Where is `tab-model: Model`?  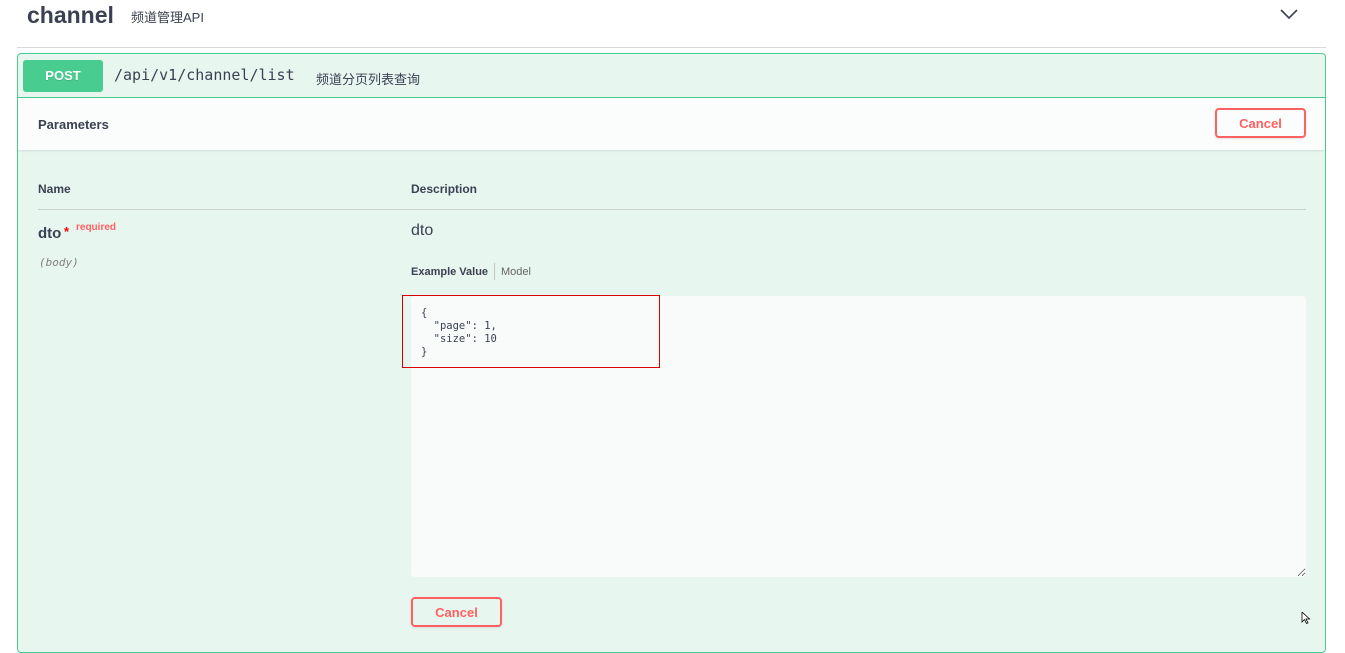
tab-model: Model is located at coordinates (516, 272).